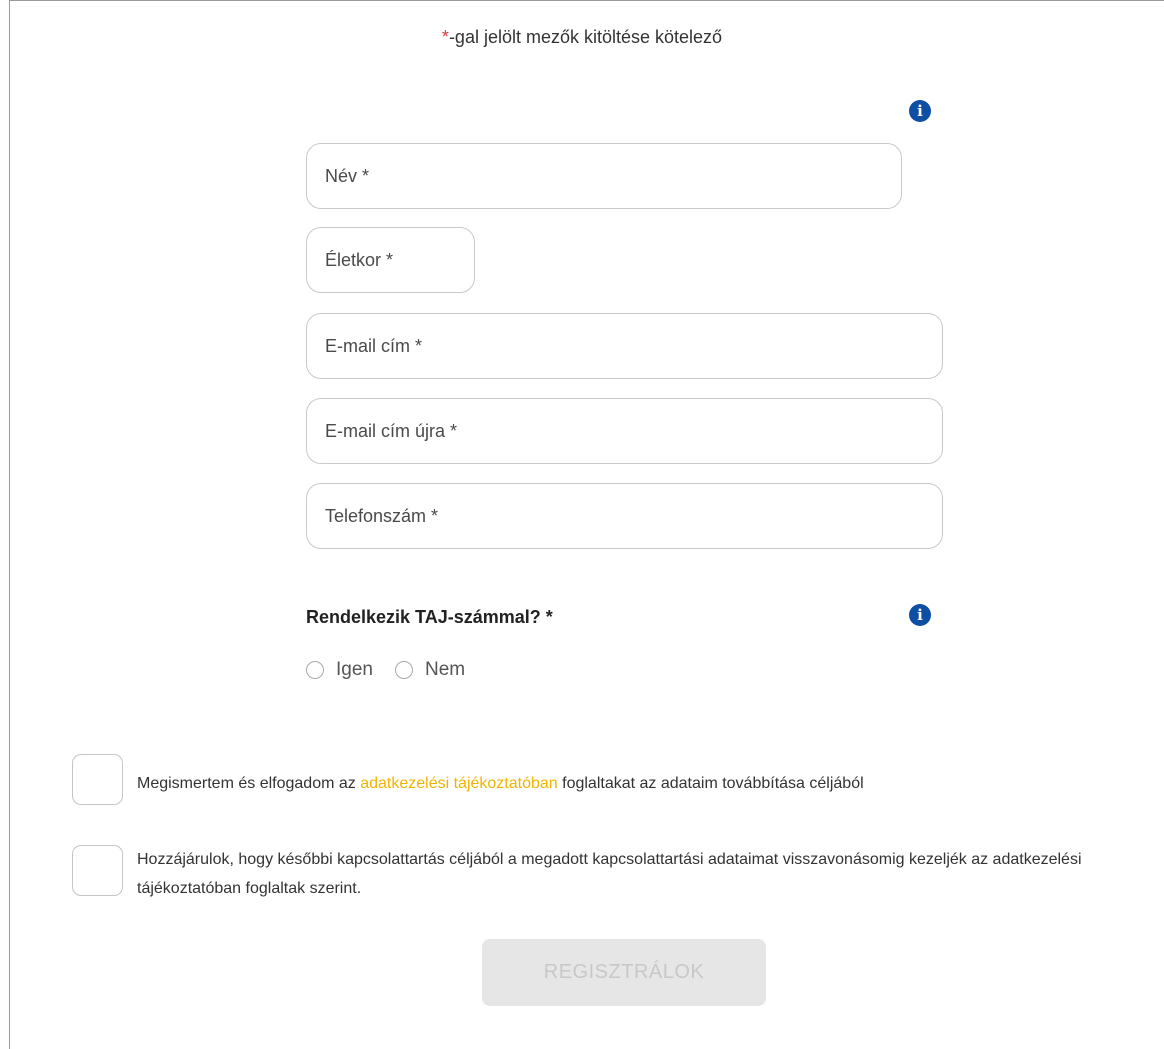 The width and height of the screenshot is (1164, 1049). I want to click on taj-radio-yes-label: Igen, so click(354, 669).